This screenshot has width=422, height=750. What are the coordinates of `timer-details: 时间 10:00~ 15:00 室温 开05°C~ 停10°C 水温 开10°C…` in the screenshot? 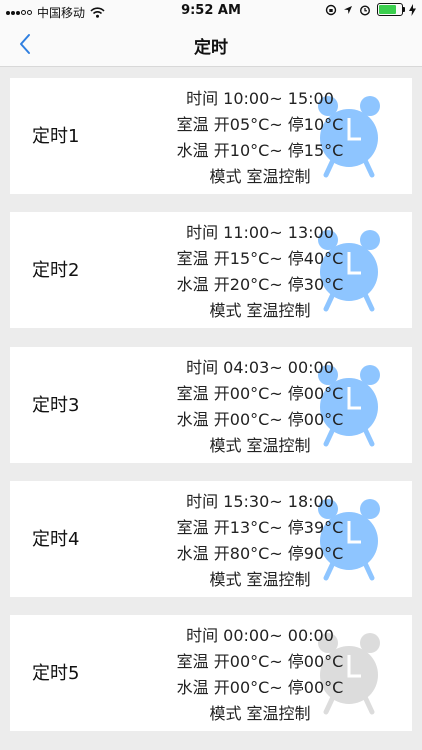 It's located at (260, 138).